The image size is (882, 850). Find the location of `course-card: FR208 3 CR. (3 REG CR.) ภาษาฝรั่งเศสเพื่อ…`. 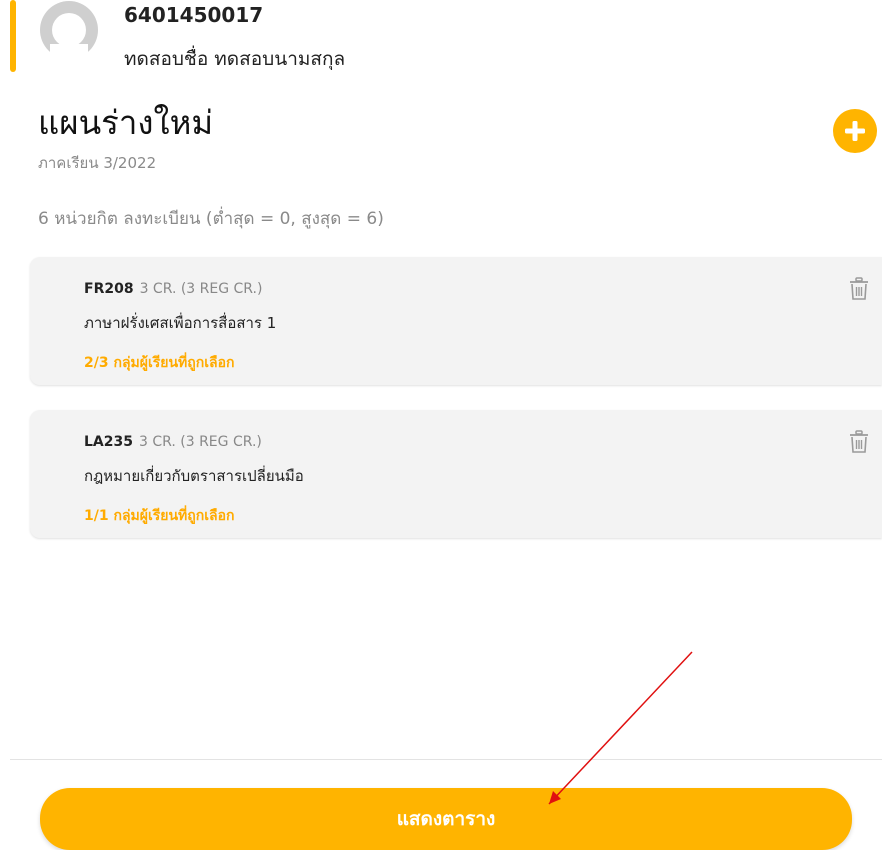

course-card: FR208 3 CR. (3 REG CR.) ภาษาฝรั่งเศสเพื่อ… is located at coordinates (456, 321).